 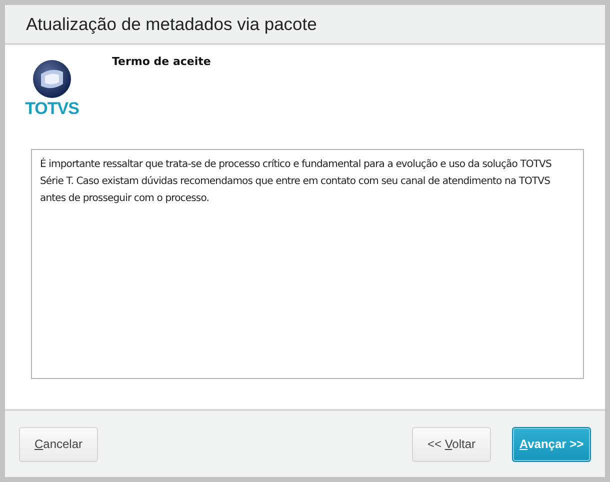 What do you see at coordinates (171, 24) in the screenshot?
I see `window-title: Atualização de metadados via pacote` at bounding box center [171, 24].